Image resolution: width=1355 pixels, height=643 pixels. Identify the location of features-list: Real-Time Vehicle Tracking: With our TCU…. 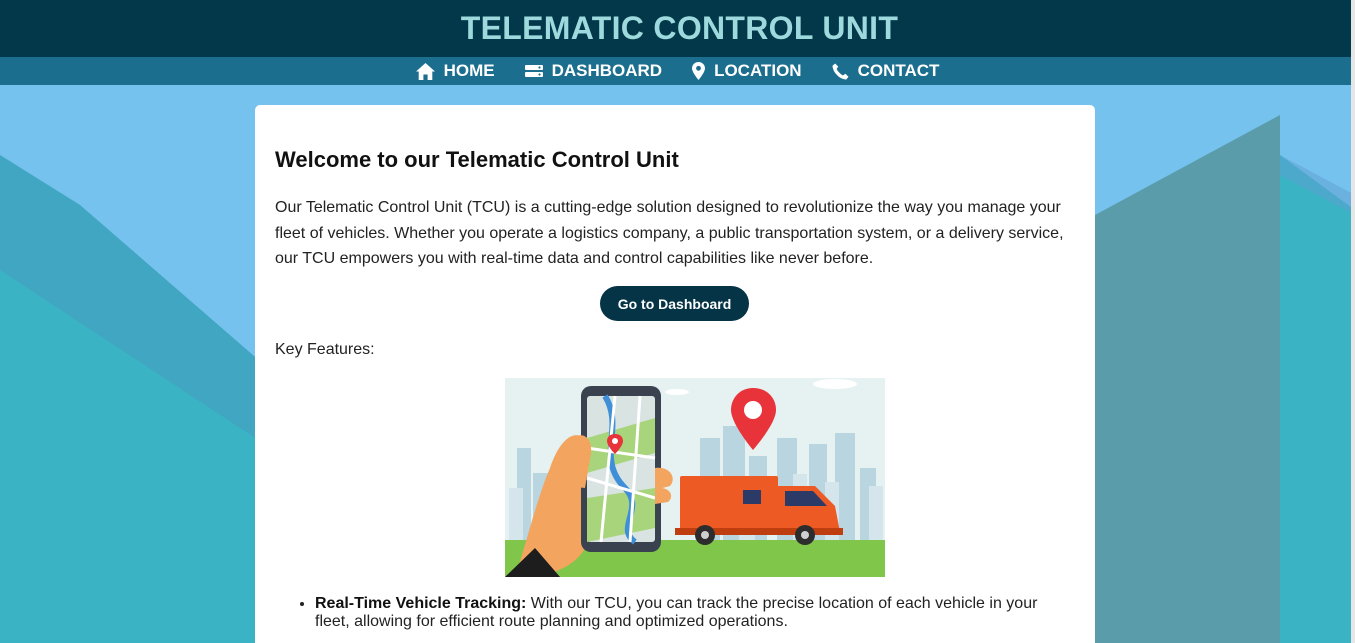
(695, 613).